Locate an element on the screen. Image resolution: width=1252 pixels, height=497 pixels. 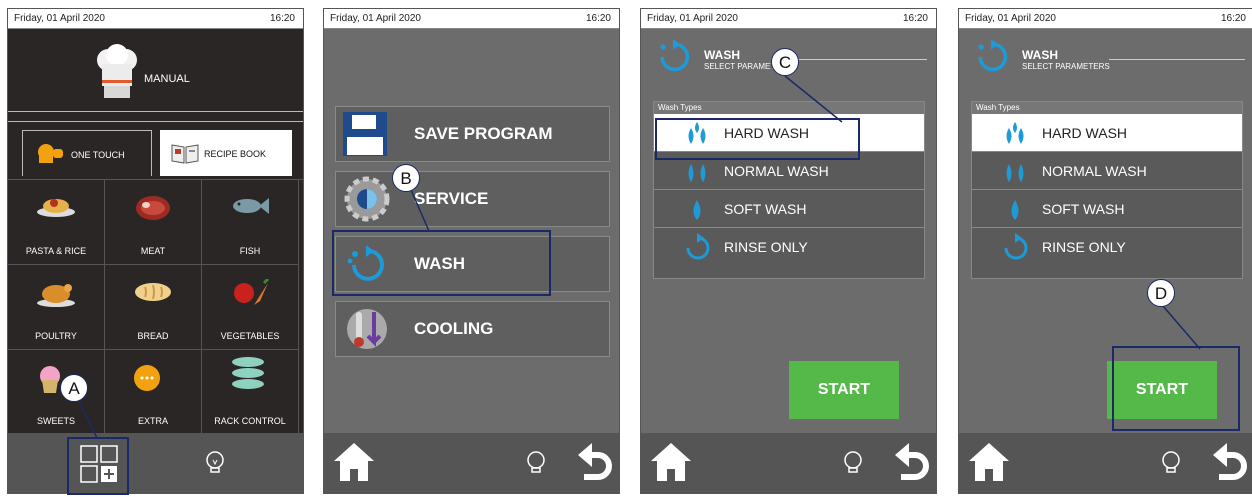
category-label: RACK CONTROL is located at coordinates (250, 421).